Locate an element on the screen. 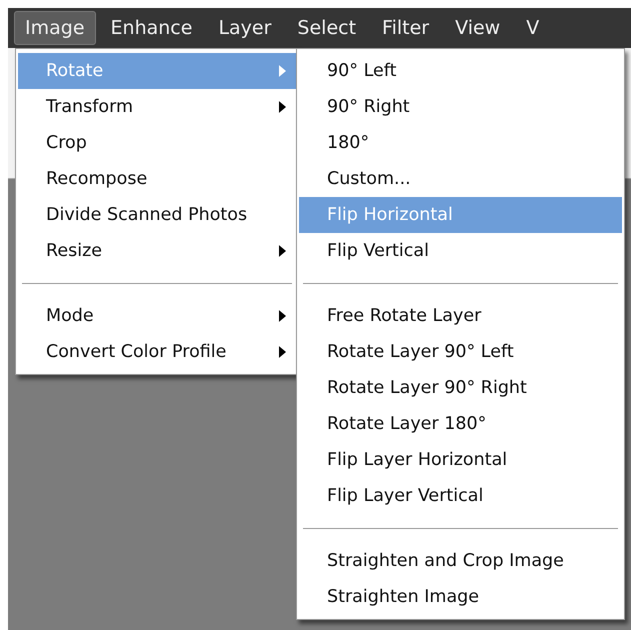 This screenshot has width=631, height=630. menu-item: Free Rotate Layer is located at coordinates (460, 316).